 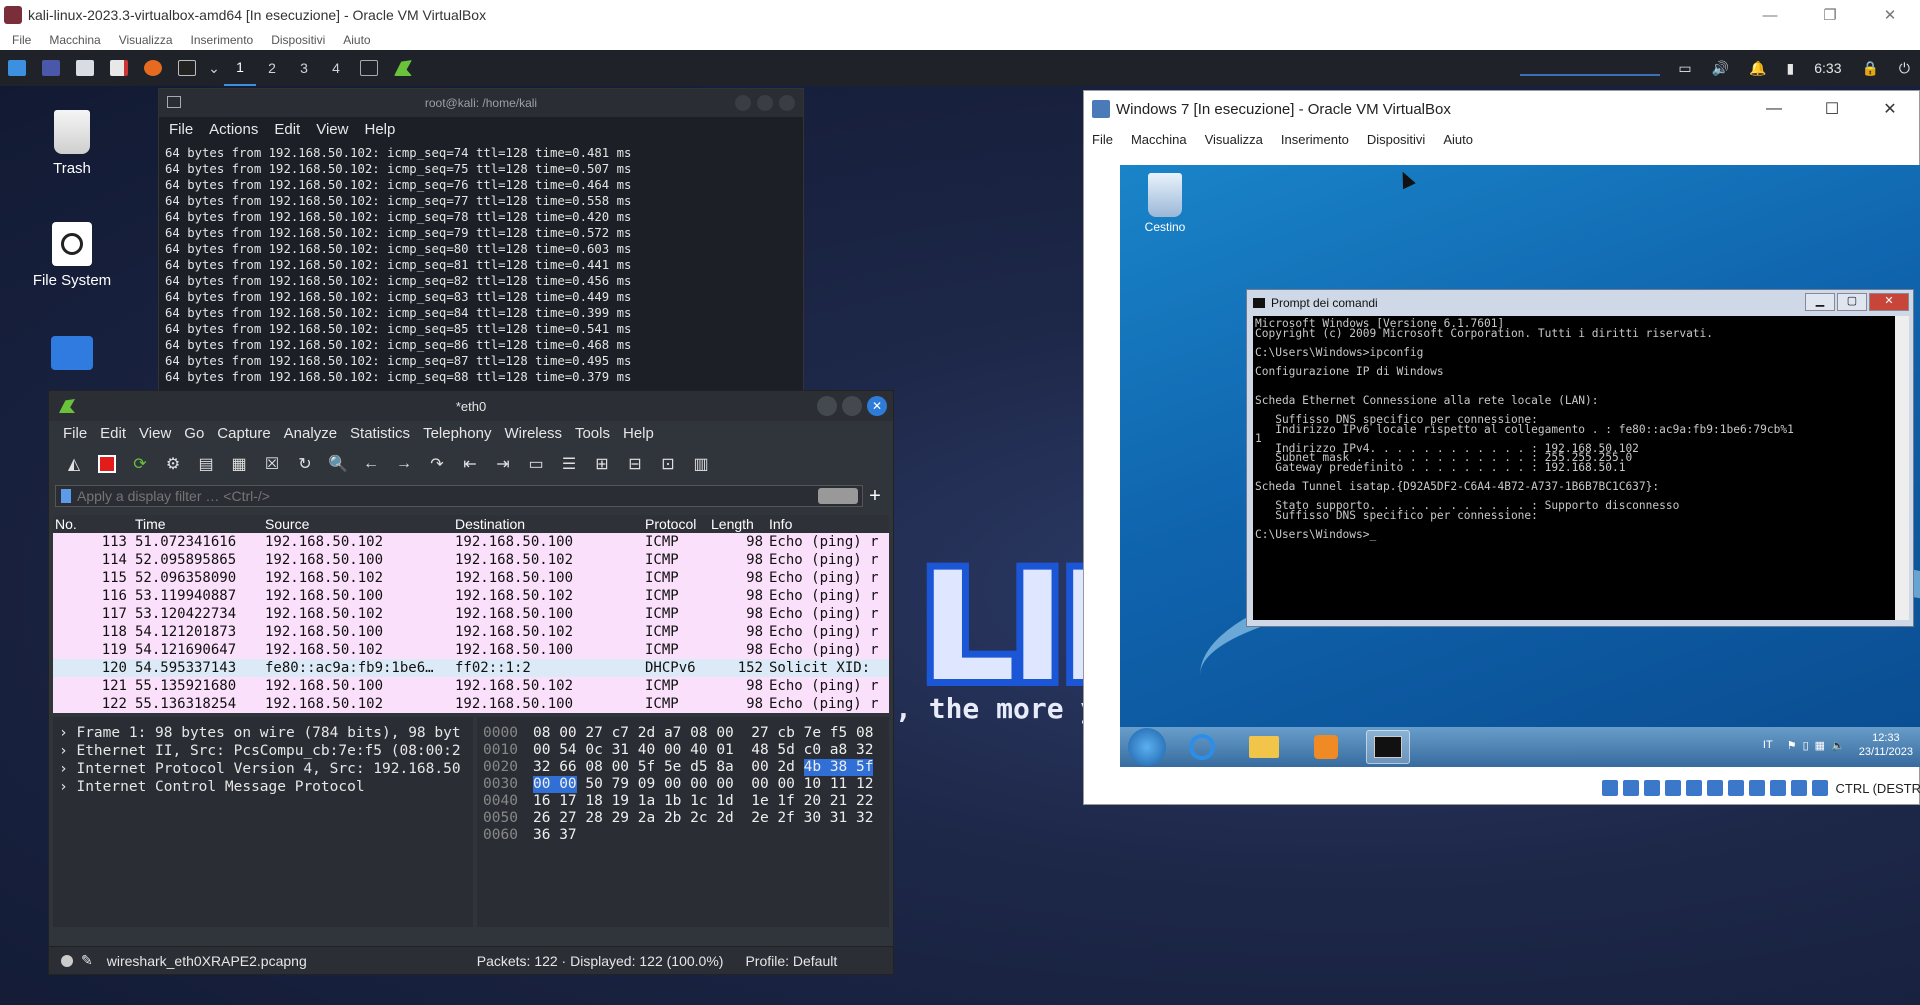 I want to click on cmd-close-button: ✕, so click(x=1889, y=302).